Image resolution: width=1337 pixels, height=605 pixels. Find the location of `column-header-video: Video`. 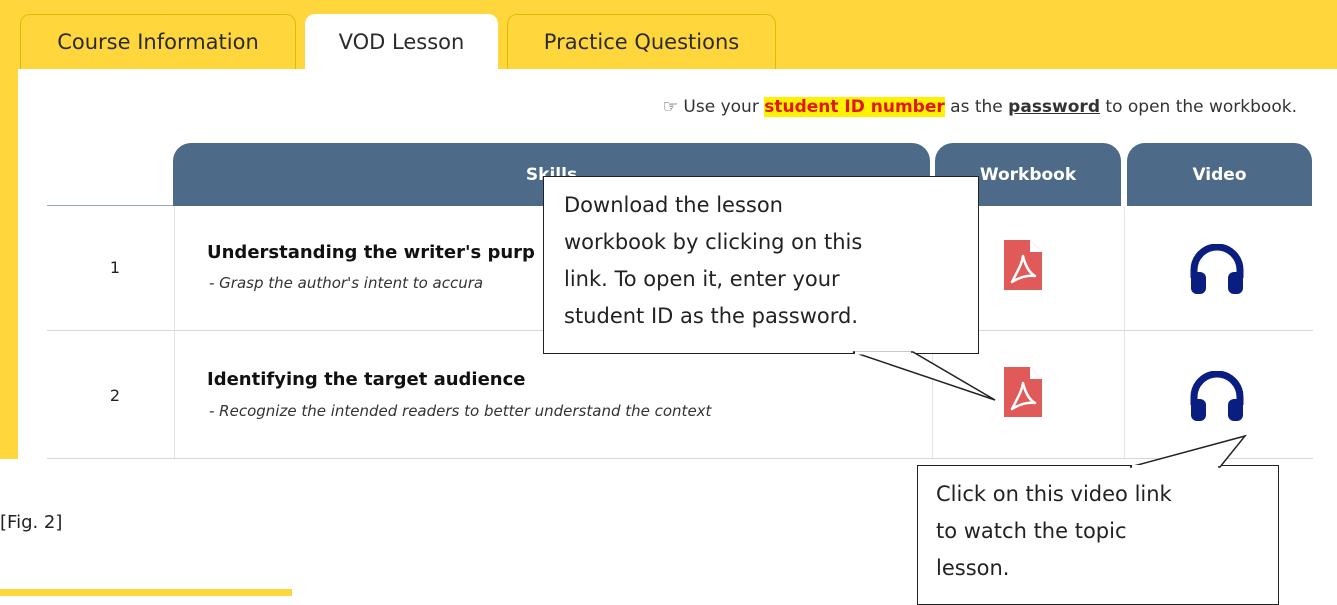

column-header-video: Video is located at coordinates (1219, 174).